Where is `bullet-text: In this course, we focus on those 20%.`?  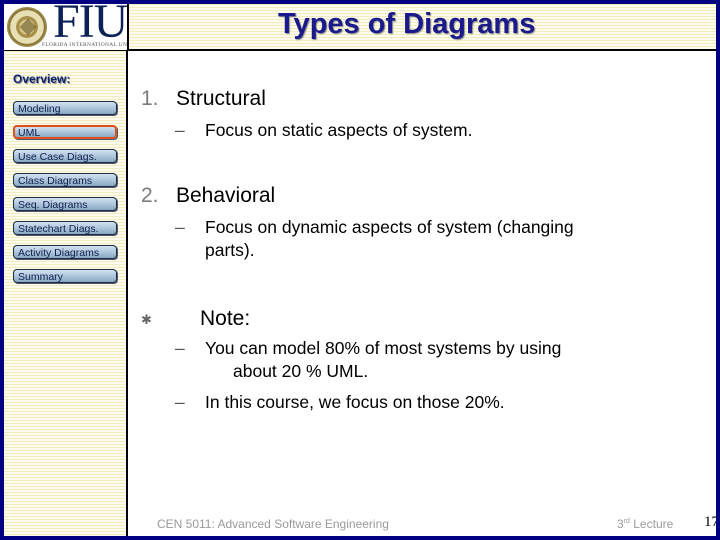 bullet-text: In this course, we focus on those 20%. is located at coordinates (355, 402).